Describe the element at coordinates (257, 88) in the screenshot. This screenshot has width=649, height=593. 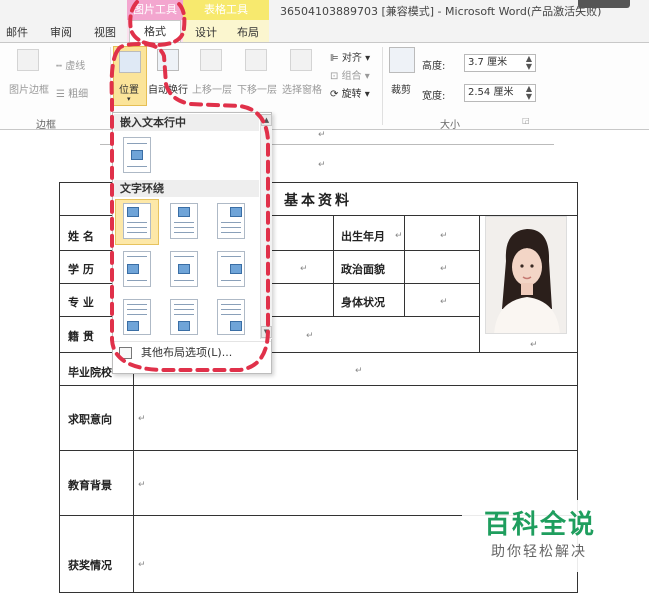
I see `send-backward-button: 下移一层` at that location.